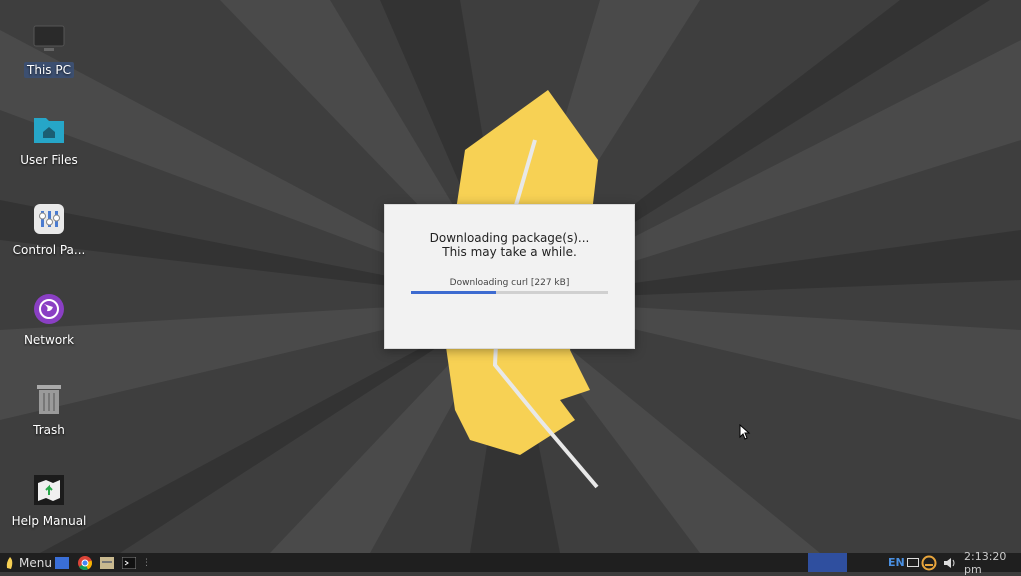 Image resolution: width=1021 pixels, height=576 pixels. Describe the element at coordinates (49, 340) in the screenshot. I see `desktop-icon-label: Network` at that location.